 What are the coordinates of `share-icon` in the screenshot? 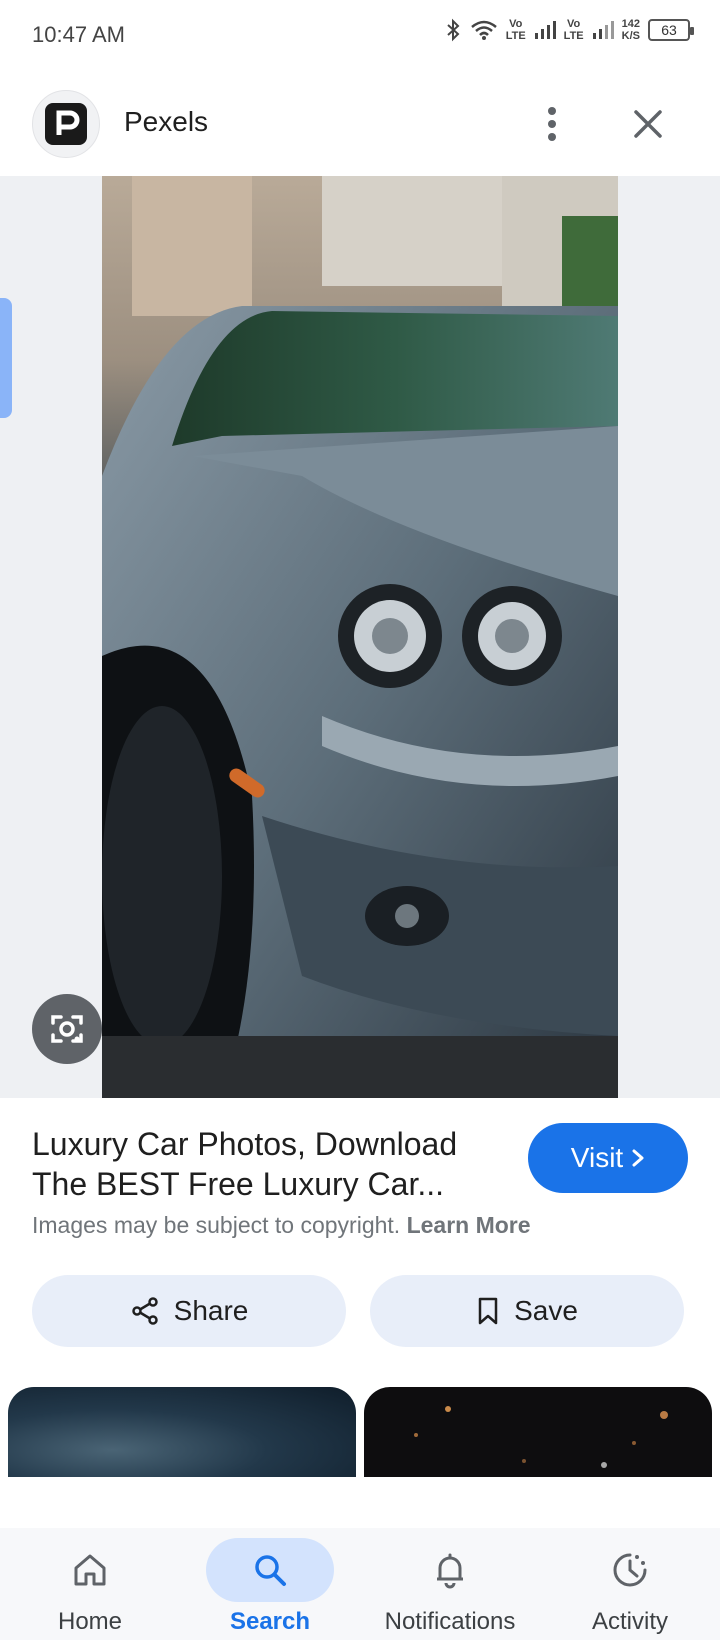 It's located at (144, 1311).